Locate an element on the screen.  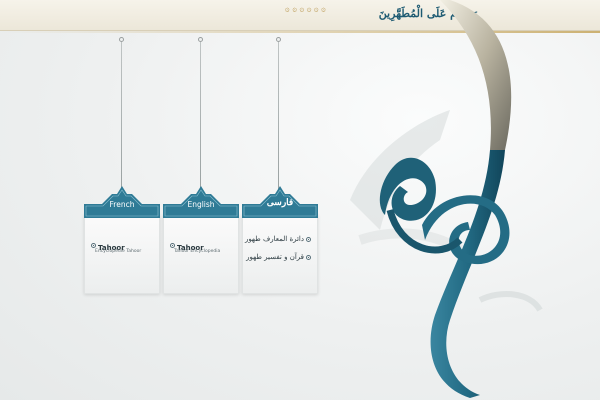
language-tag-farsi: فارسی is located at coordinates (280, 201).